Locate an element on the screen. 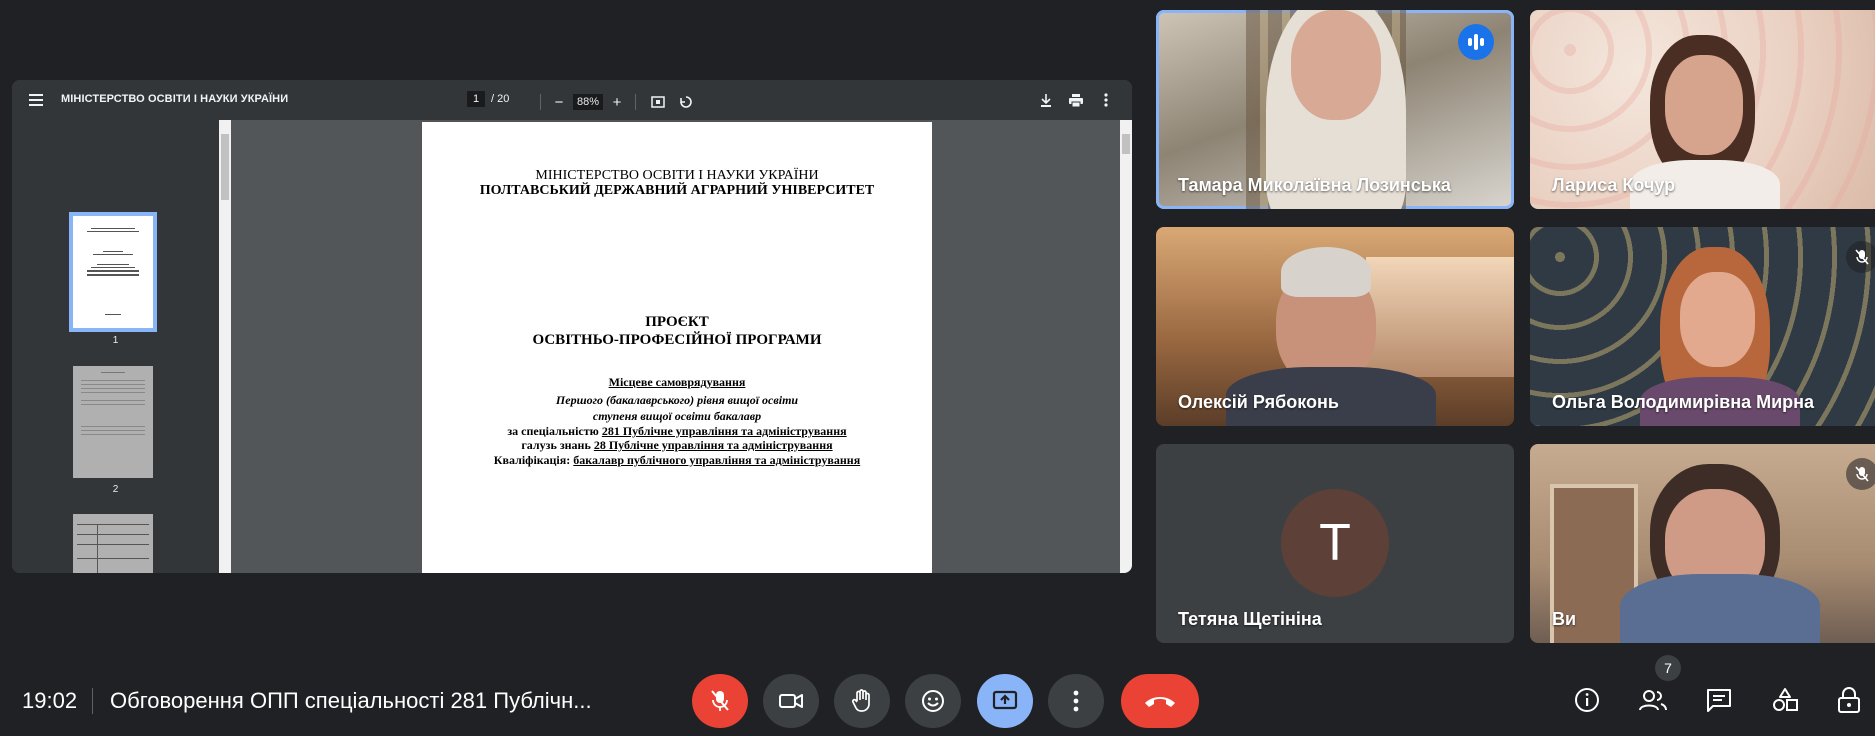 Image resolution: width=1875 pixels, height=736 pixels. host-controls-icon is located at coordinates (1849, 700).